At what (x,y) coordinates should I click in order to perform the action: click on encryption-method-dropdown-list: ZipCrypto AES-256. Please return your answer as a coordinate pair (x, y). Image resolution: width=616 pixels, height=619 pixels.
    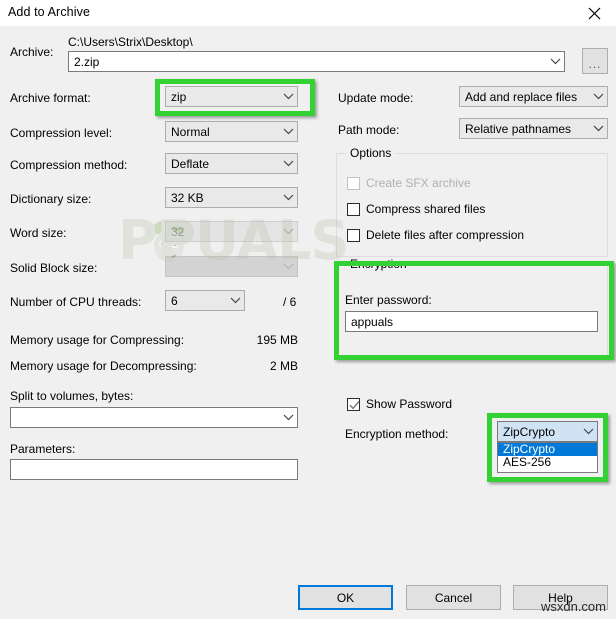
    Looking at the image, I should click on (547, 457).